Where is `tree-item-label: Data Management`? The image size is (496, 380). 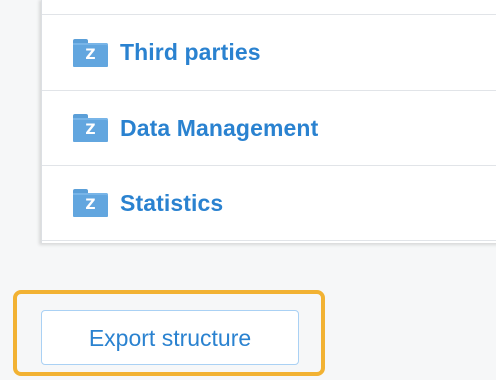 tree-item-label: Data Management is located at coordinates (219, 128).